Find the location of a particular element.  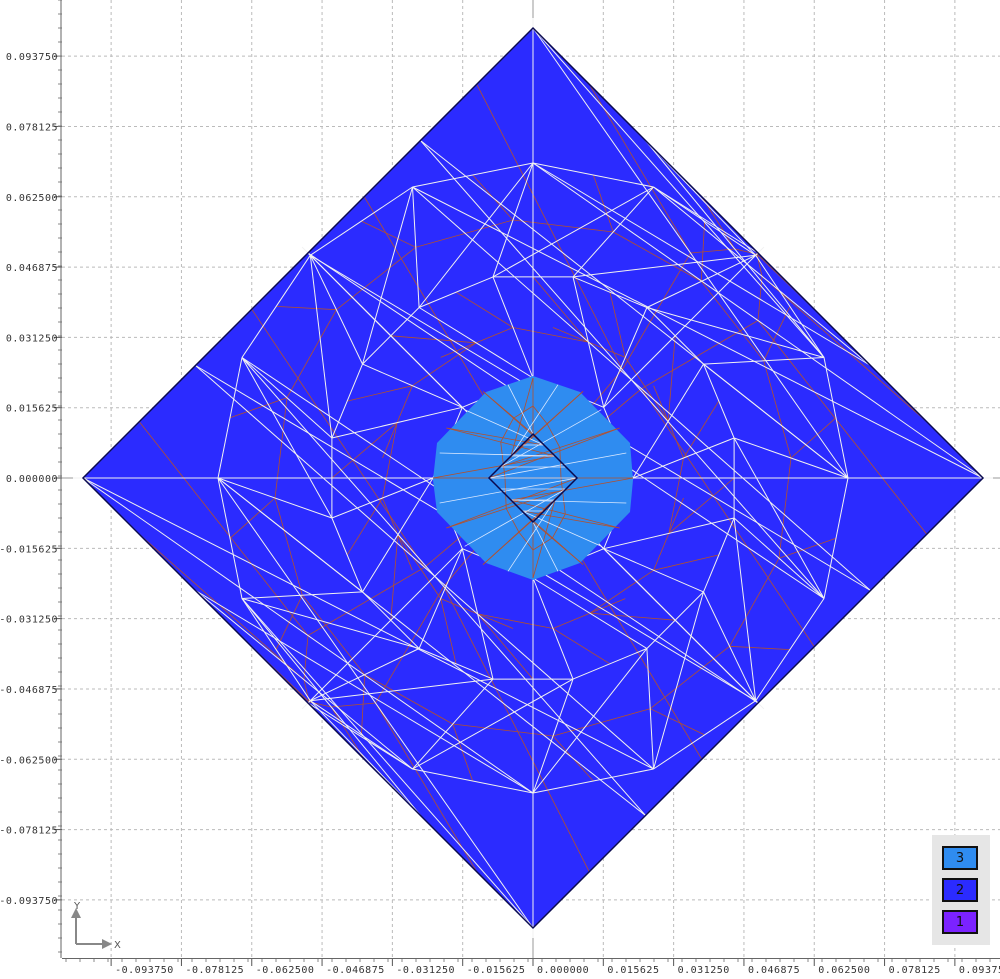

axis-x-label: X is located at coordinates (117, 945).